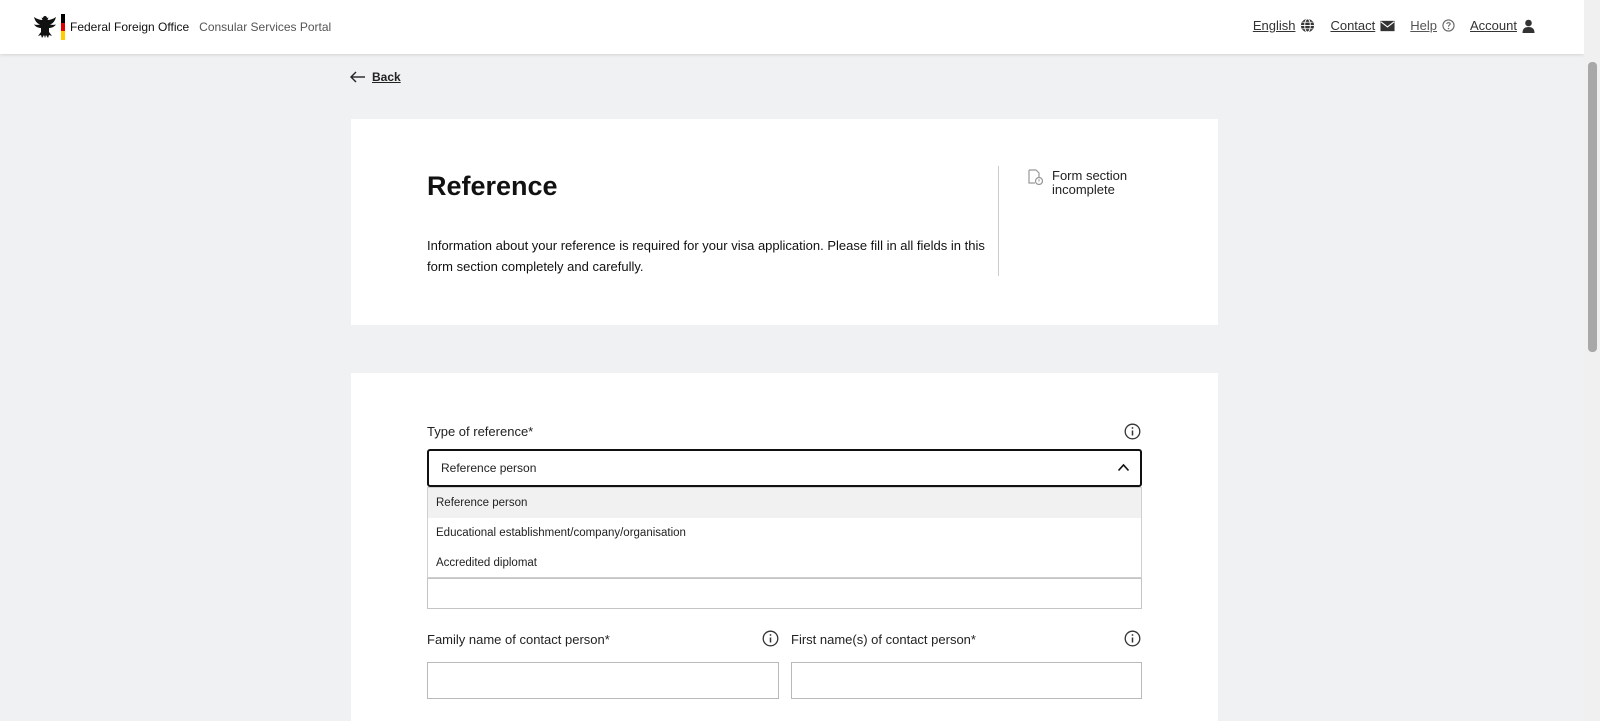 The image size is (1600, 721). I want to click on portal-name: Consular Services Portal, so click(265, 27).